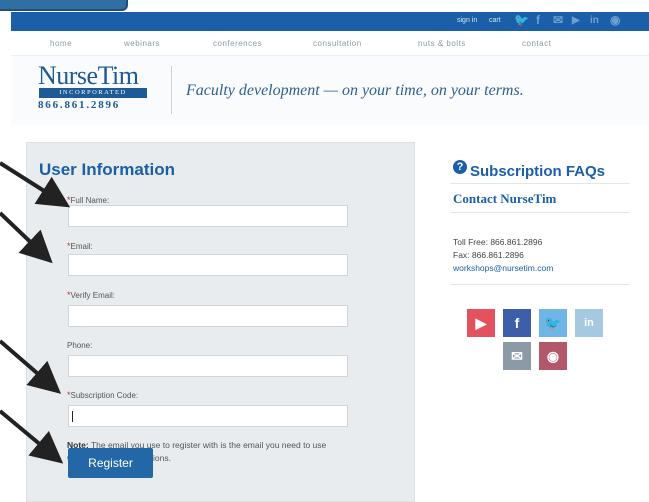  What do you see at coordinates (31, 366) in the screenshot?
I see `arrow-to-subscription-code` at bounding box center [31, 366].